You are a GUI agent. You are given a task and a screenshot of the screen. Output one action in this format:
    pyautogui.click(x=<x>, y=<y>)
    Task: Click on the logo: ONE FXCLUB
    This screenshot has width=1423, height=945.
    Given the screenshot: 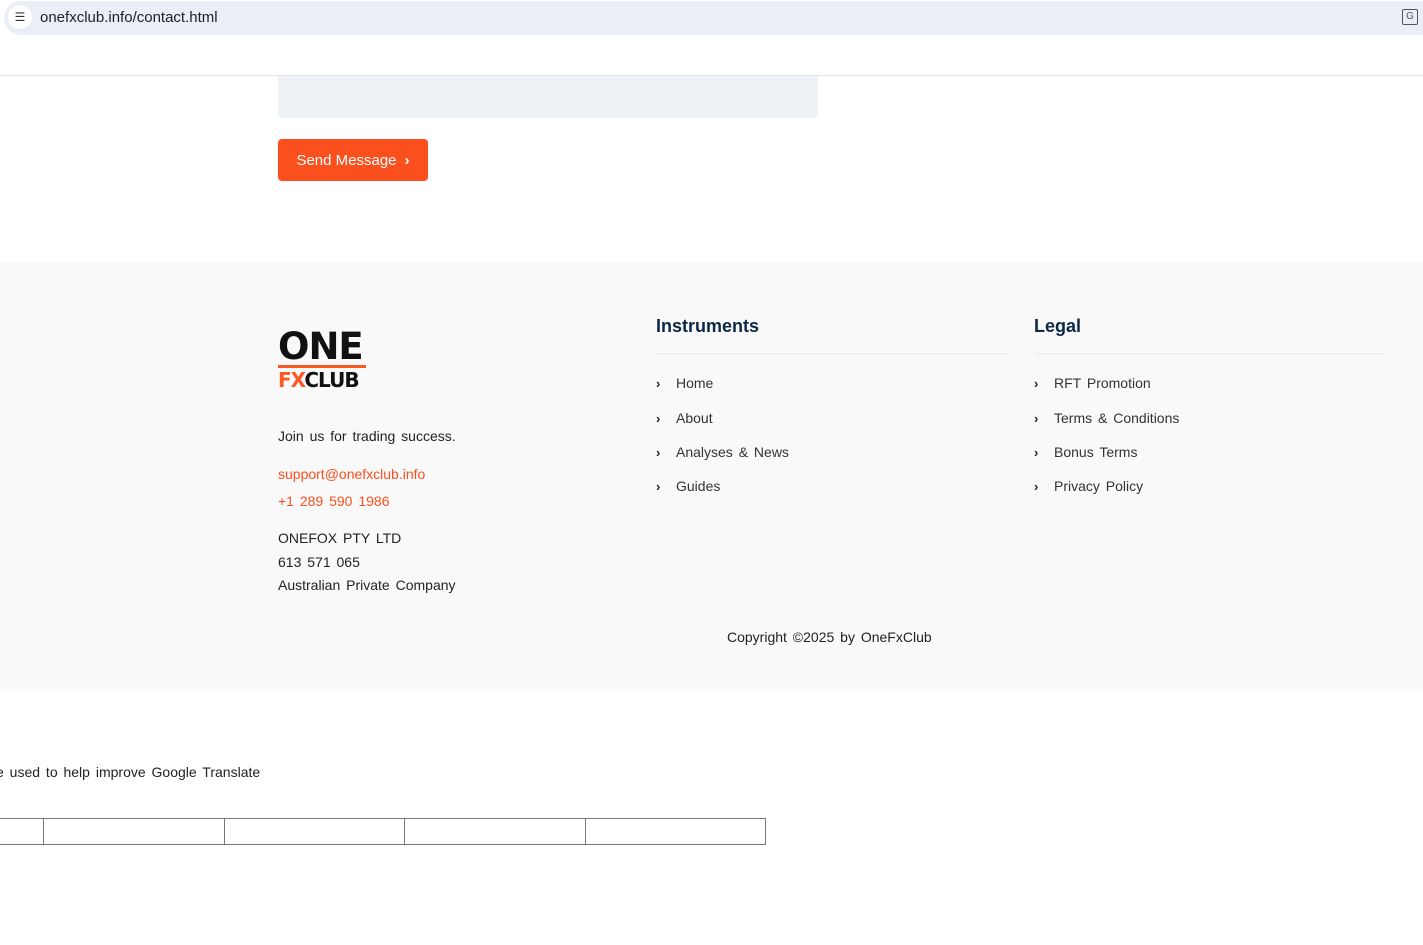 What is the action you would take?
    pyautogui.click(x=324, y=358)
    